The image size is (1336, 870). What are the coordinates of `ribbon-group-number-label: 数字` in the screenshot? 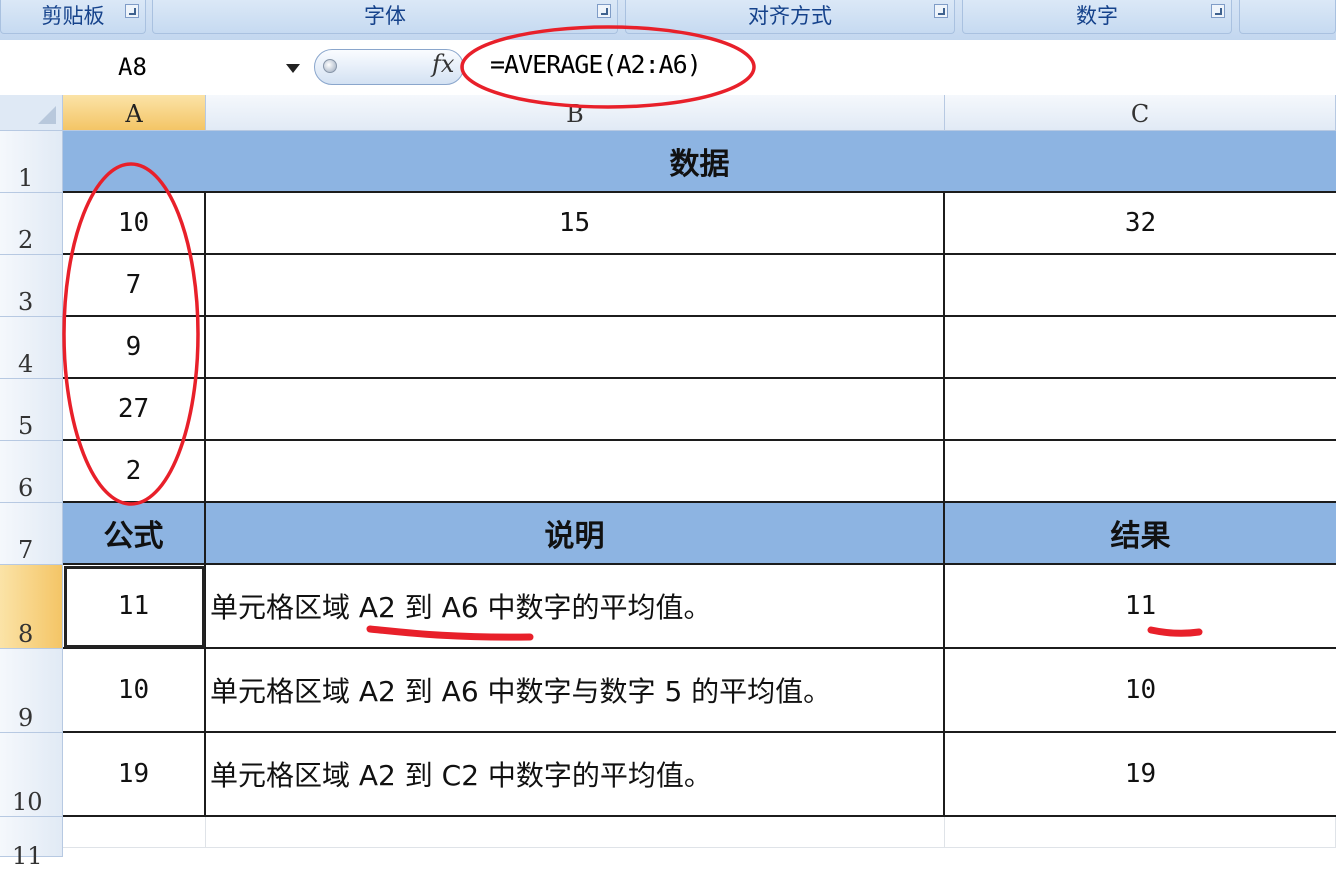 It's located at (1097, 16).